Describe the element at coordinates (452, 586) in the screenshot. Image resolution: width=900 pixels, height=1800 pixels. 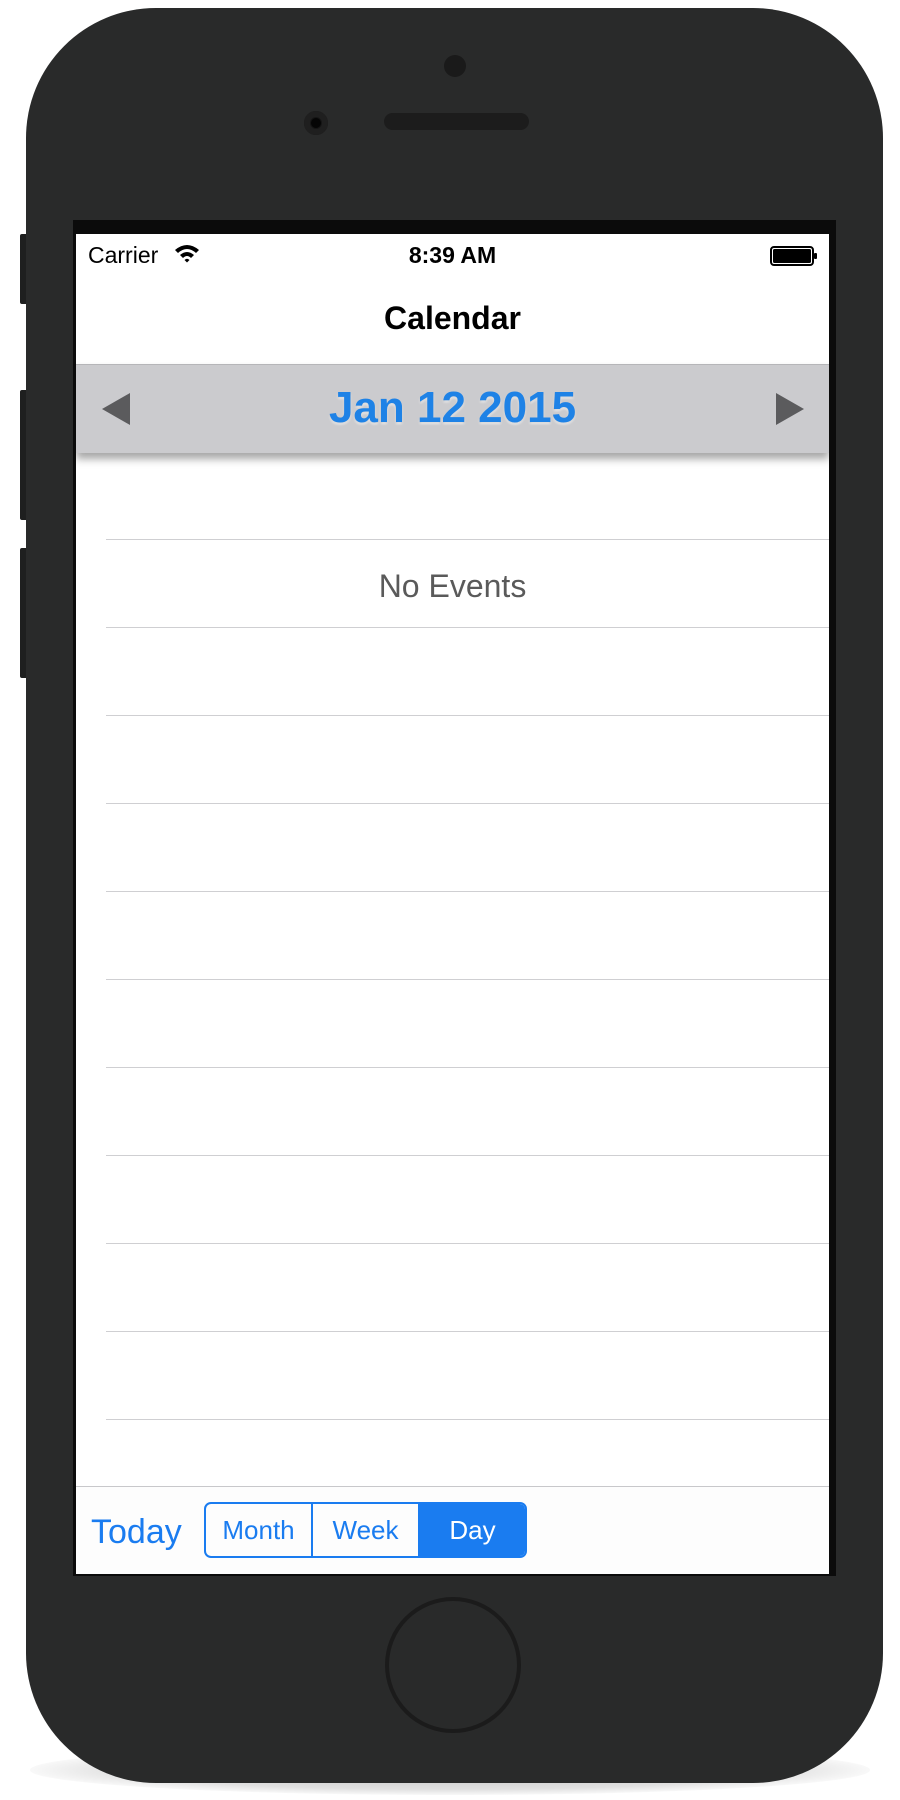
I see `no-events-message: No Events` at that location.